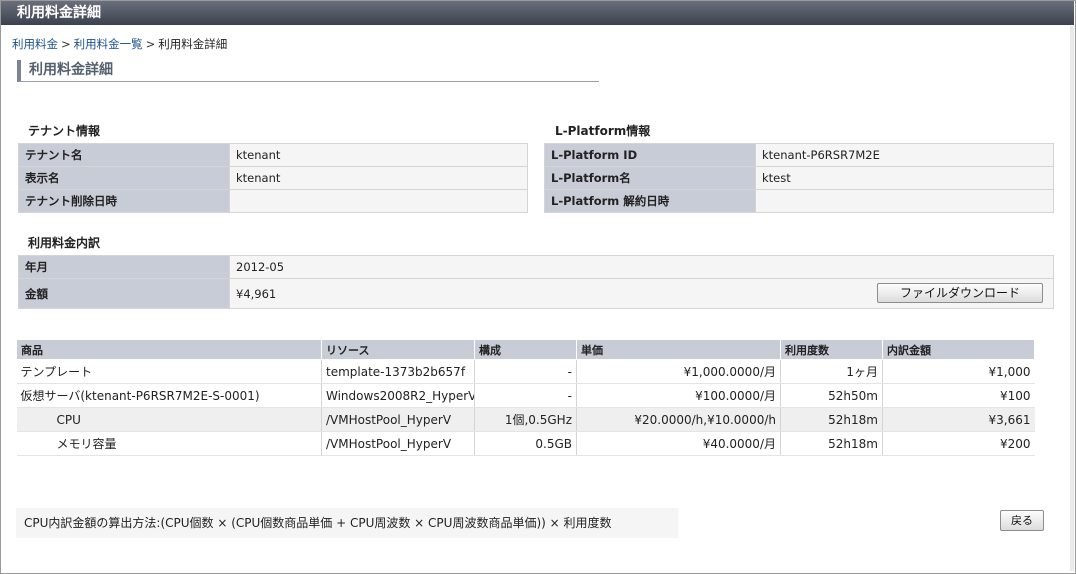 Image resolution: width=1076 pixels, height=574 pixels. Describe the element at coordinates (64, 243) in the screenshot. I see `breakdown-title: 利用料金内訳` at that location.